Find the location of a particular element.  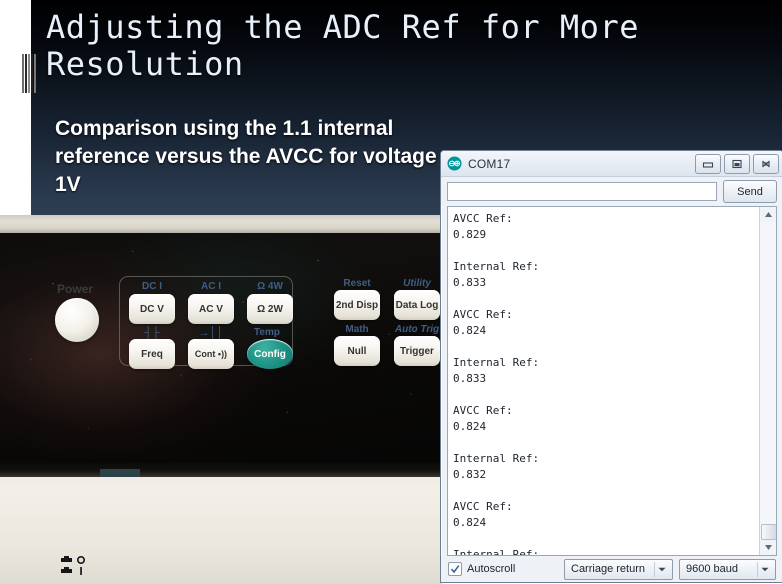

send-row: Send is located at coordinates (611, 191).